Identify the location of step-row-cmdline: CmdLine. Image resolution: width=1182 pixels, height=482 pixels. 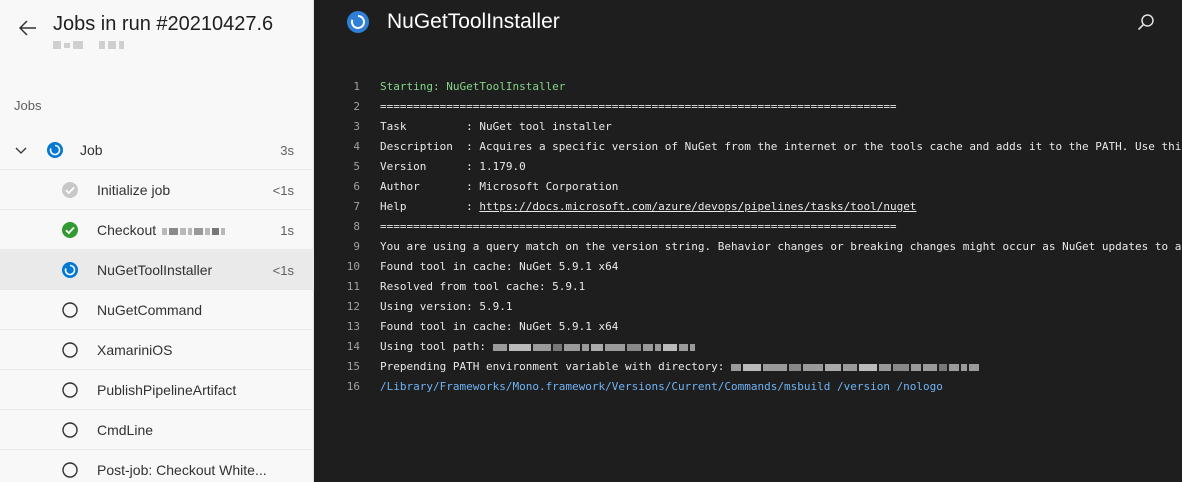
(157, 430).